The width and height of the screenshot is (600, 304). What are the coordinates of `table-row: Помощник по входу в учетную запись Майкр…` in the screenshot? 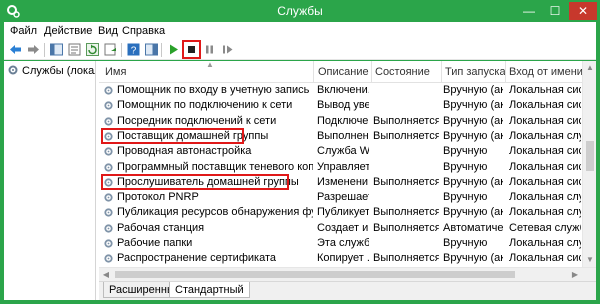 It's located at (340, 90).